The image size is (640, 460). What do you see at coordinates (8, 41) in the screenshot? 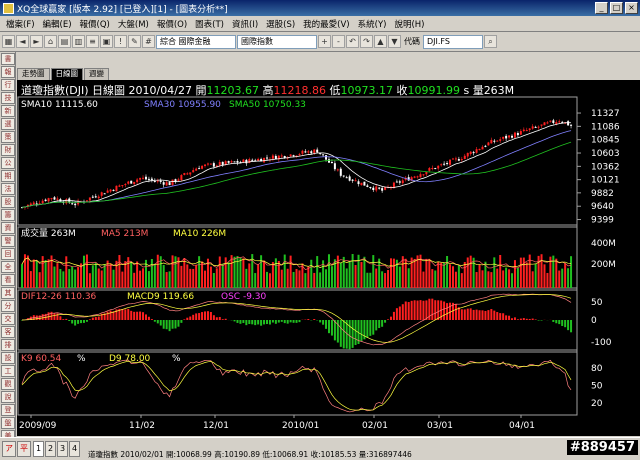
I see `new-icon: ▦` at bounding box center [8, 41].